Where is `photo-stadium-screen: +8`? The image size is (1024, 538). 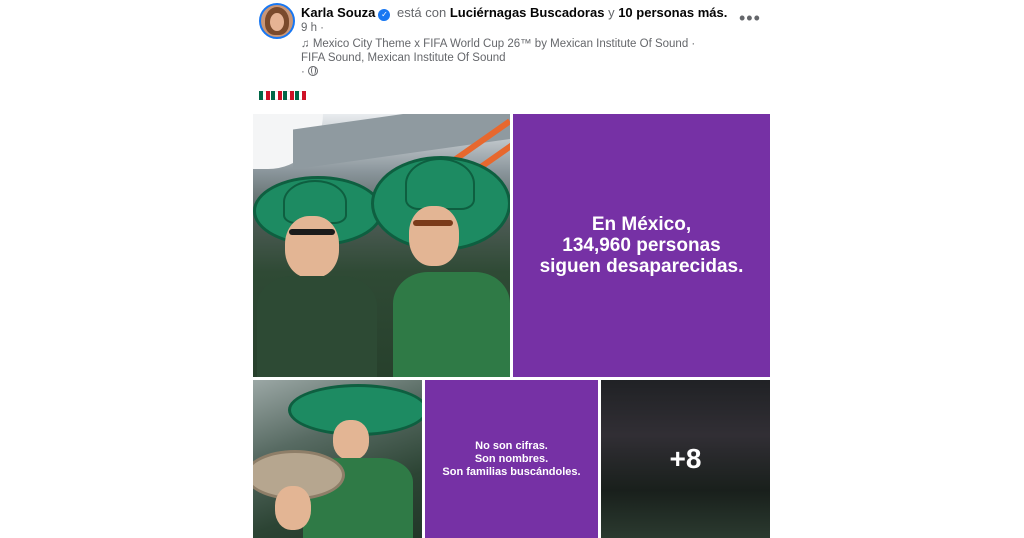
photo-stadium-screen: +8 is located at coordinates (685, 459).